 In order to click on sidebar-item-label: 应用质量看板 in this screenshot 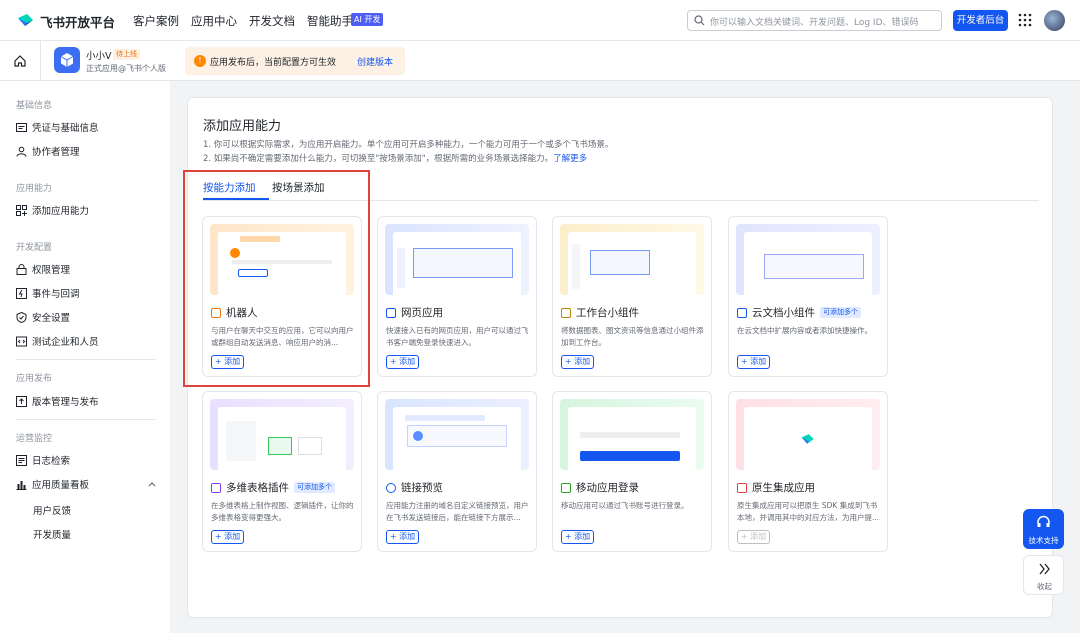, I will do `click(61, 485)`.